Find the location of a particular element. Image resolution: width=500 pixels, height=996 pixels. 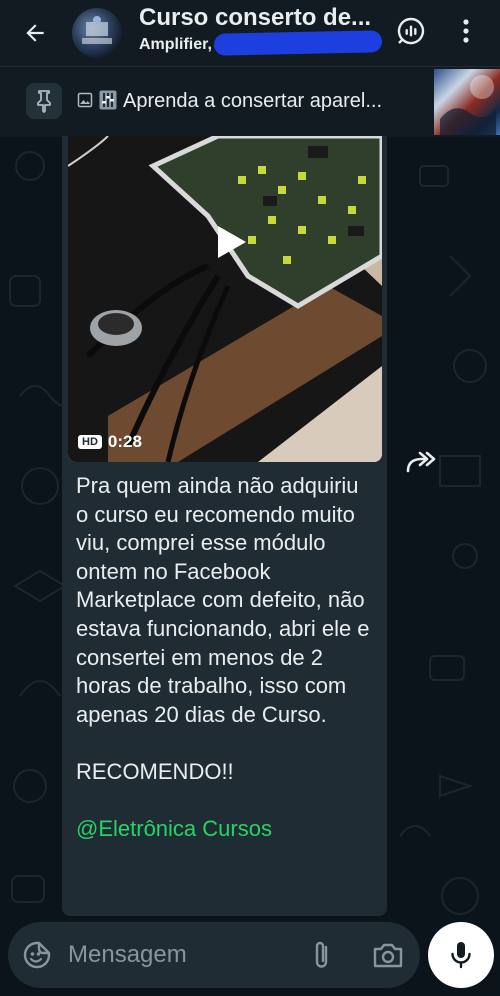

message-recommend: RECOMENDO!! is located at coordinates (155, 771).